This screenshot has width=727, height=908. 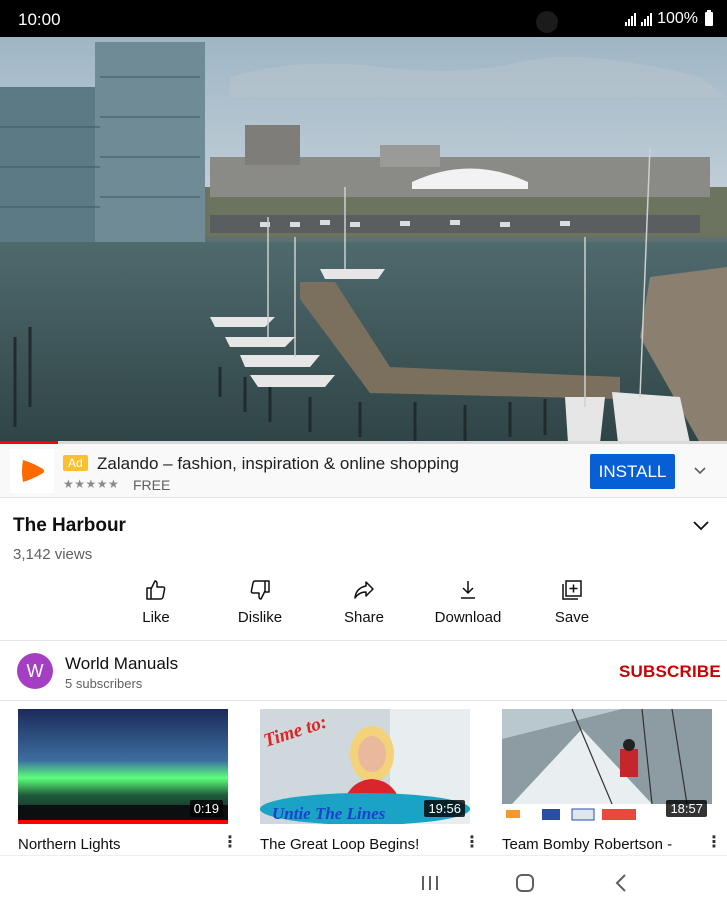 I want to click on channel-name: World Manuals, so click(x=121, y=664).